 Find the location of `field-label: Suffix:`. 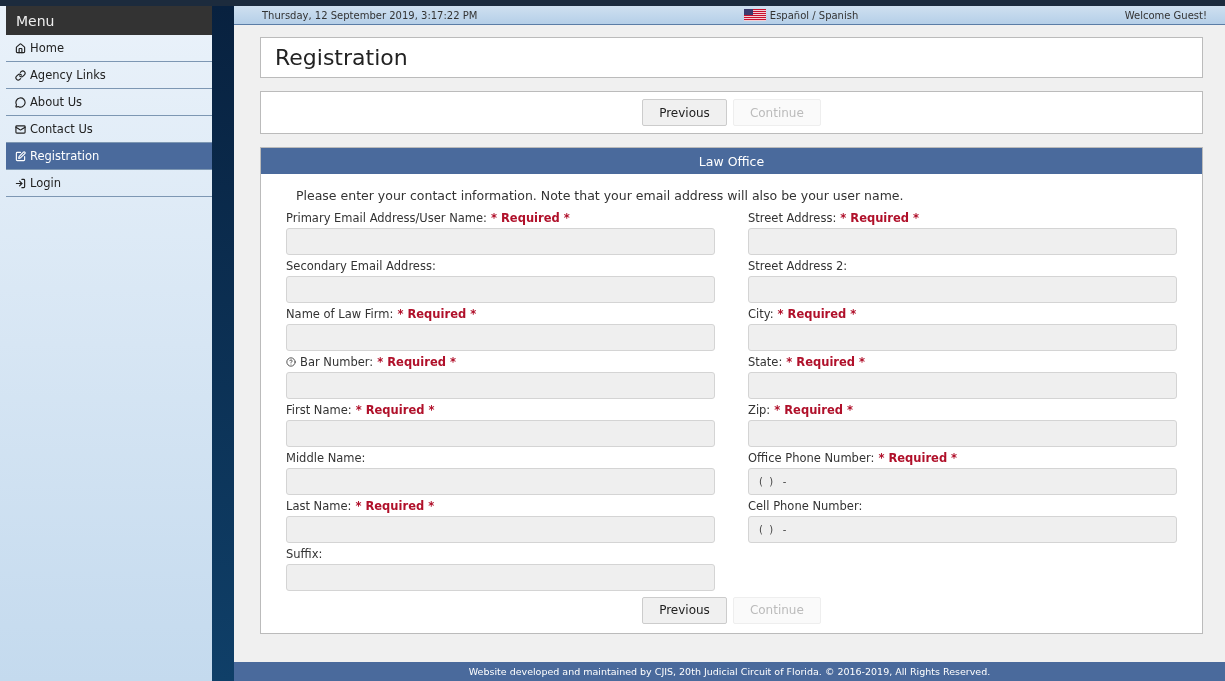

field-label: Suffix: is located at coordinates (304, 553).